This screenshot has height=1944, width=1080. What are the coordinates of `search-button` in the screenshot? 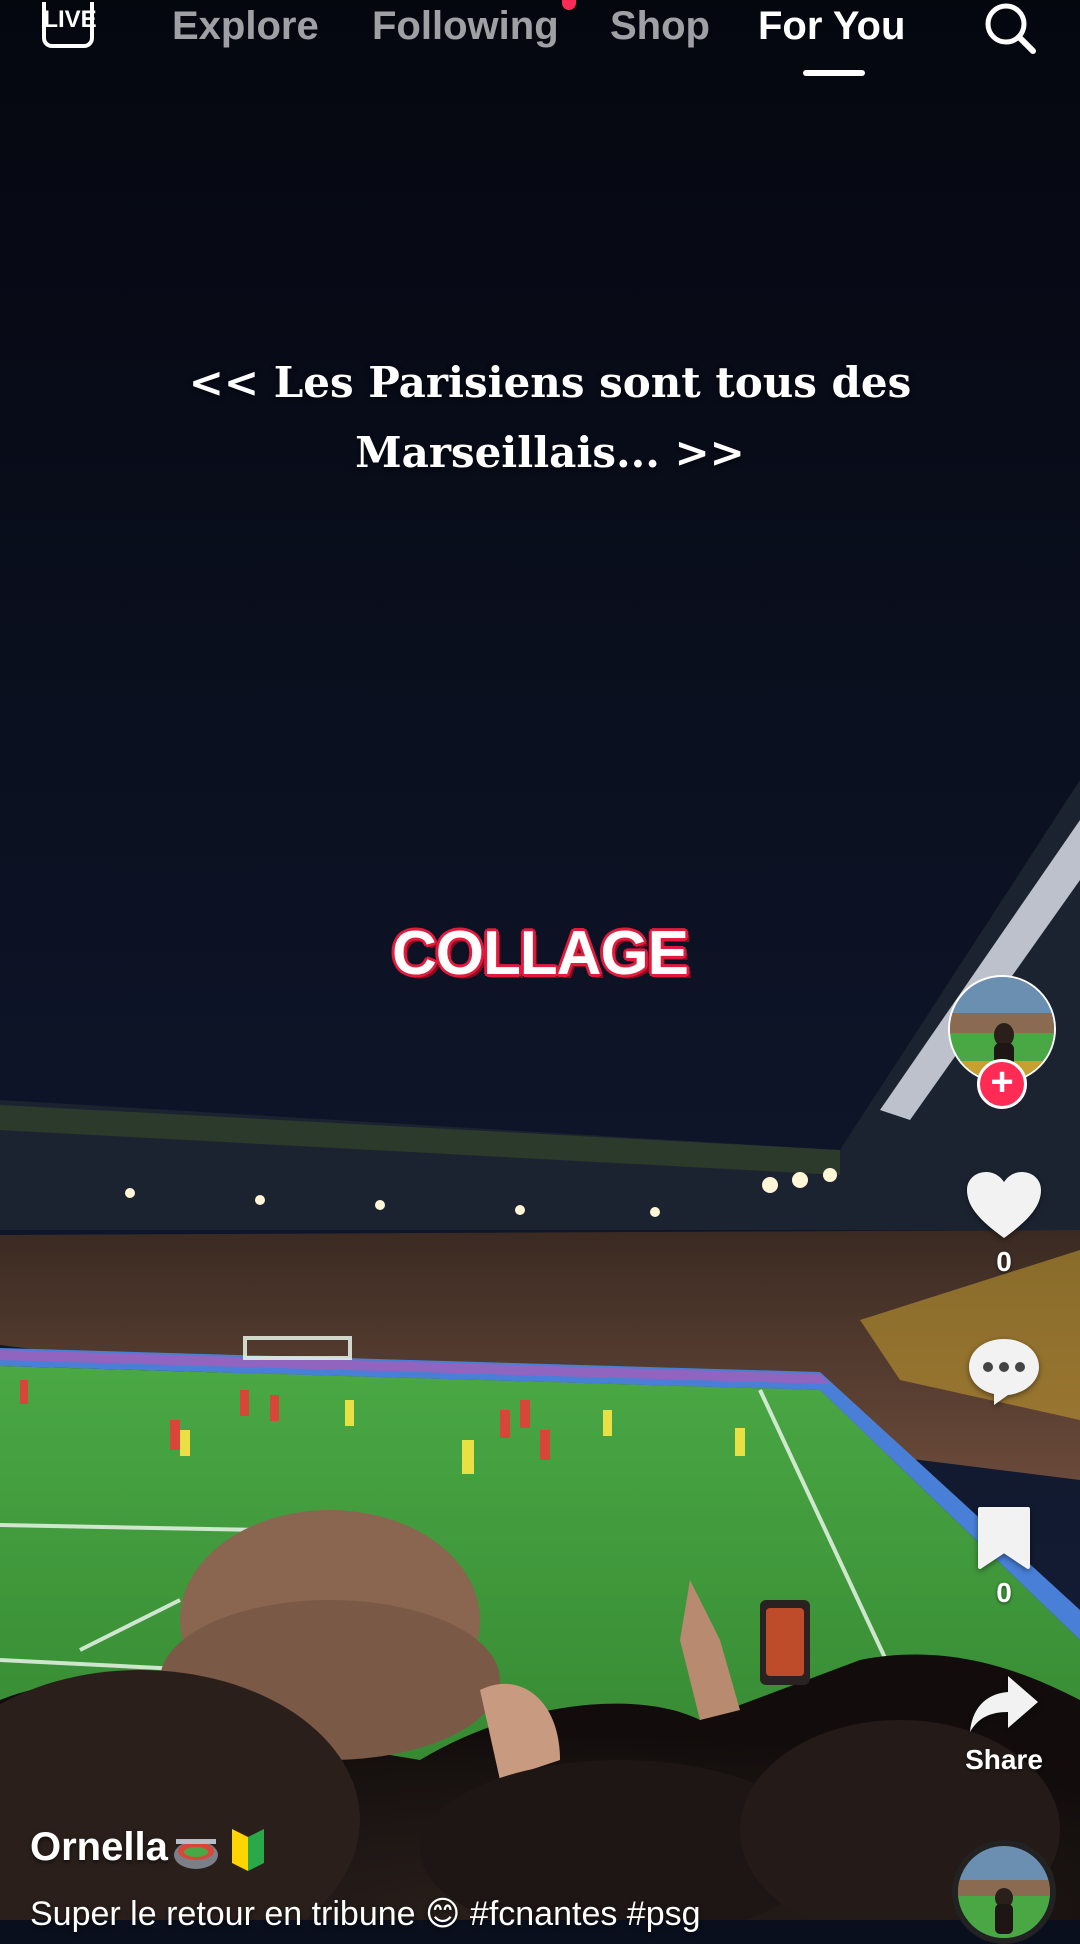 It's located at (1010, 29).